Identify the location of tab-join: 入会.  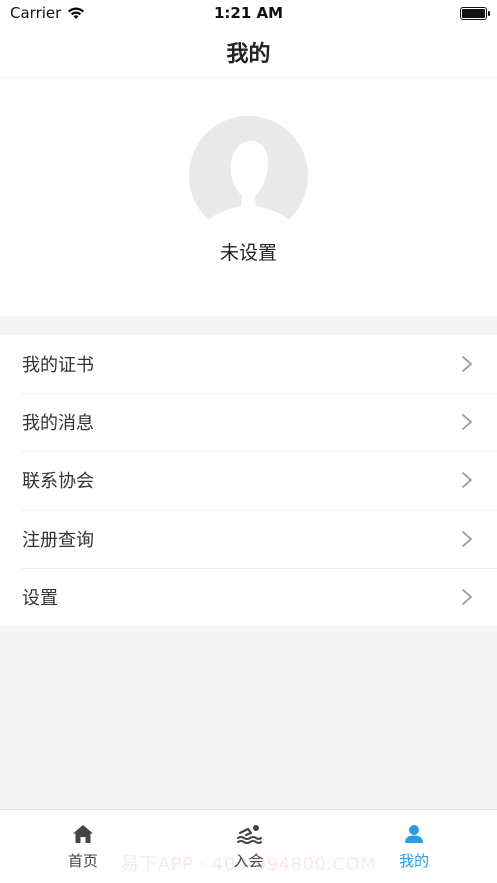
(249, 846).